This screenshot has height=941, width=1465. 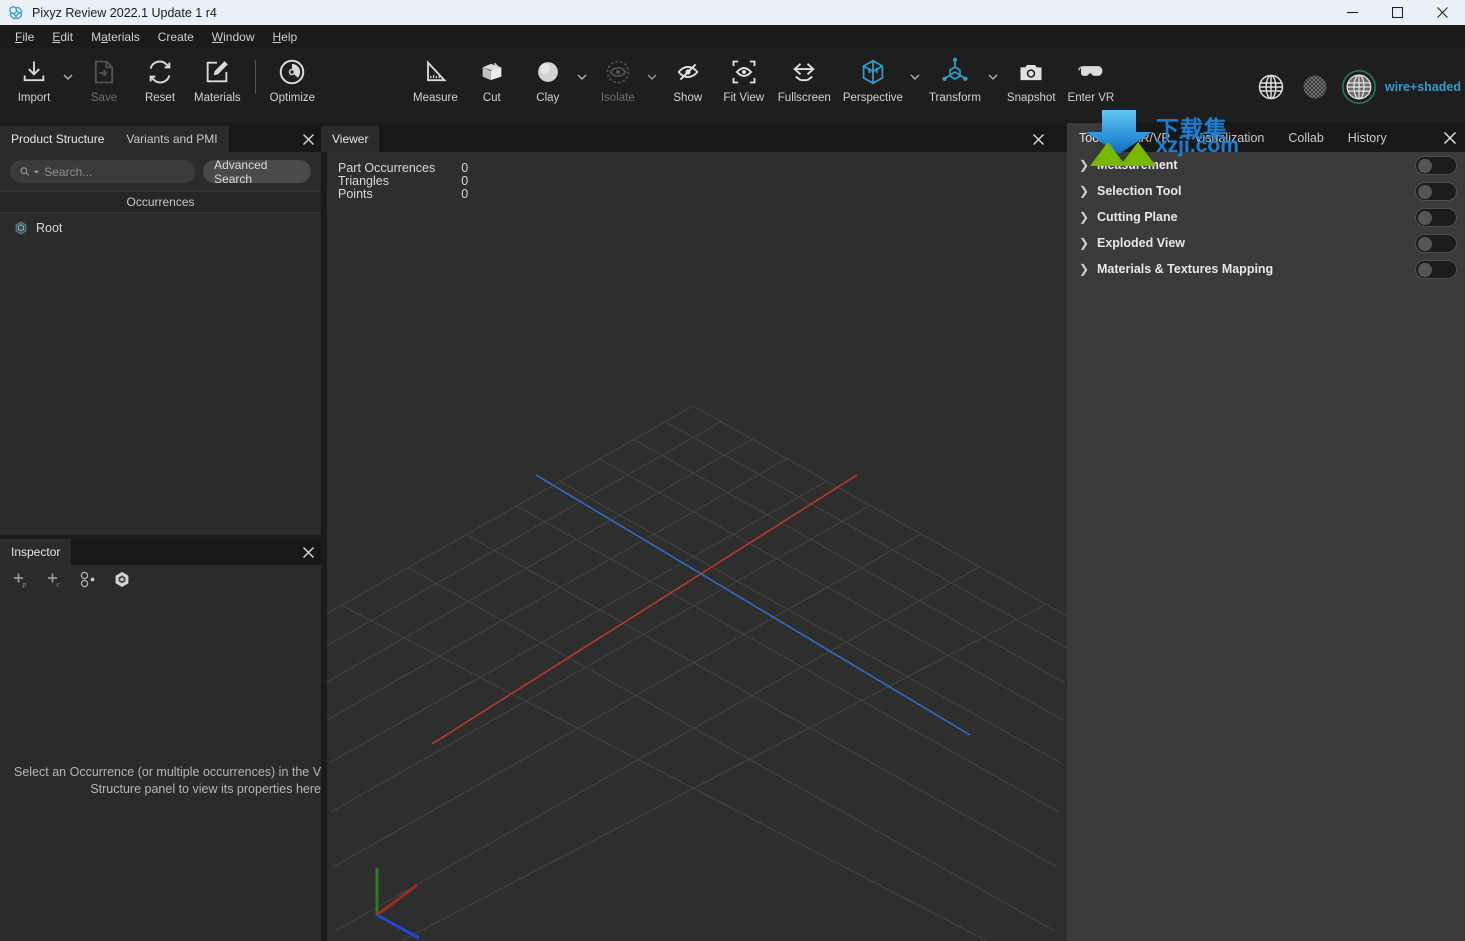 What do you see at coordinates (916, 77) in the screenshot?
I see `perspective-dropdown-button` at bounding box center [916, 77].